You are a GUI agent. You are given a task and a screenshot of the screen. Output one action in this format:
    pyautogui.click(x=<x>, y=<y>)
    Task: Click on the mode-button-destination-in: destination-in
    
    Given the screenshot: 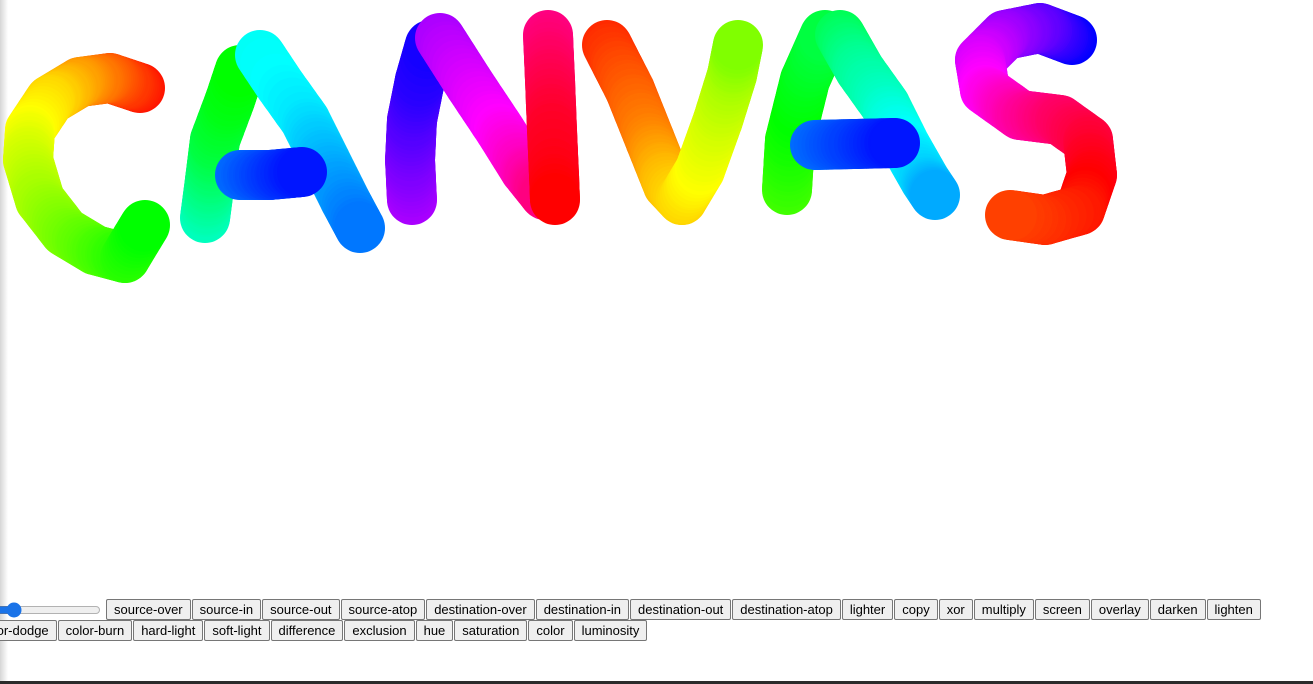 What is the action you would take?
    pyautogui.click(x=582, y=609)
    